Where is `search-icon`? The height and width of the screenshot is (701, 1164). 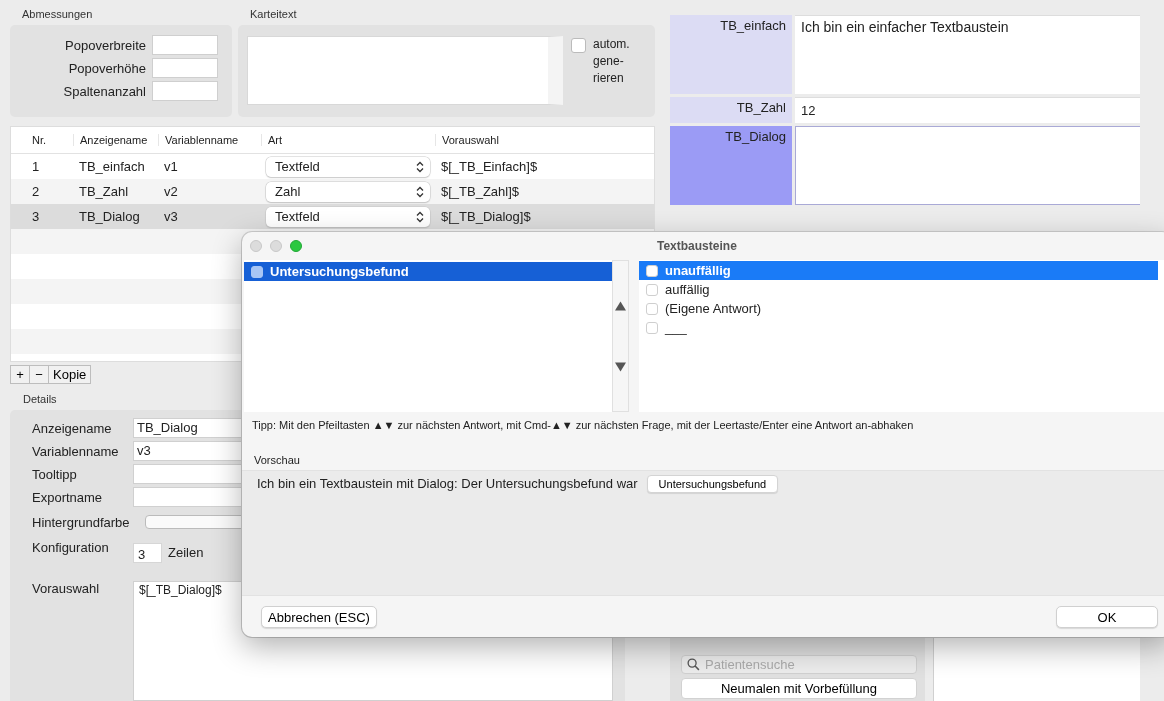
search-icon is located at coordinates (693, 664).